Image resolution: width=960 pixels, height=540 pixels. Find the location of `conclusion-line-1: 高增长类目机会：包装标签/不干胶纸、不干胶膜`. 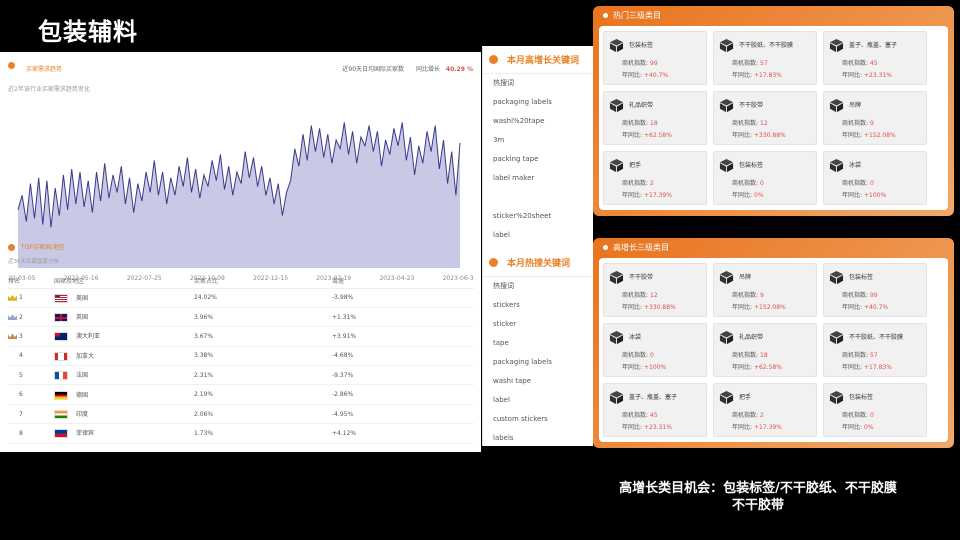

conclusion-line-1: 高增长类目机会：包装标签/不干胶纸、不干胶膜 is located at coordinates (758, 488).